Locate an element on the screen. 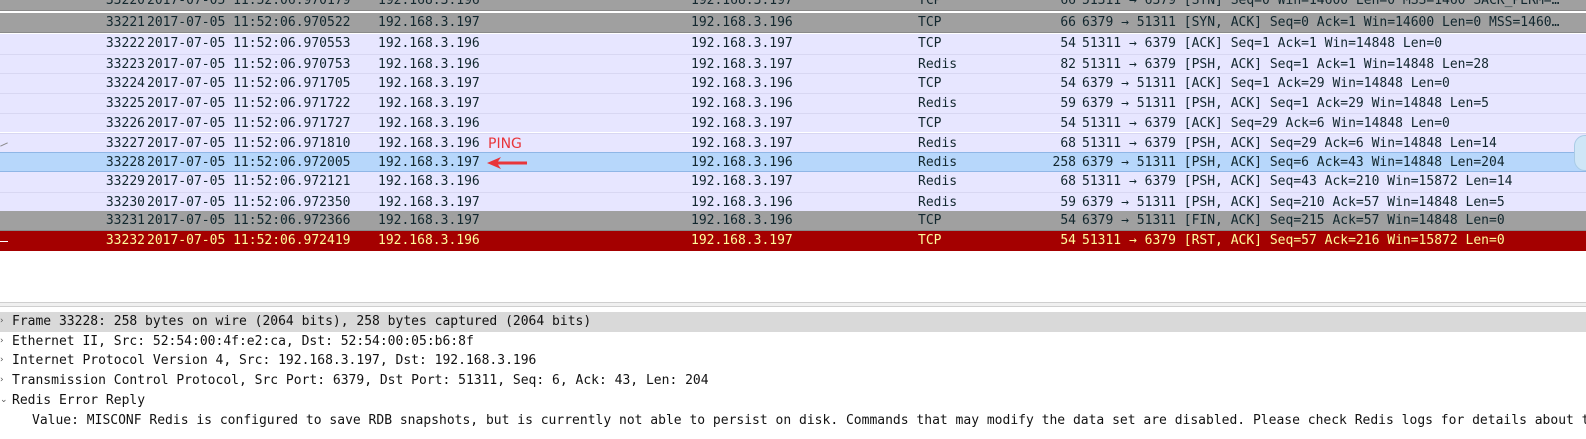 The image size is (1586, 439). packet-number: 33230 is located at coordinates (125, 202).